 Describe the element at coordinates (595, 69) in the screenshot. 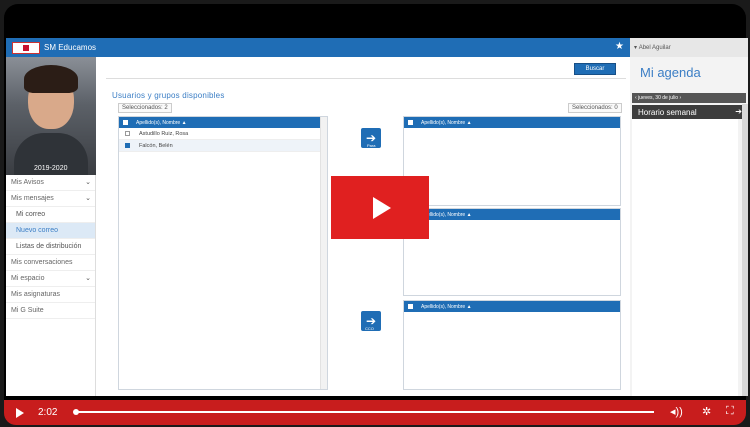

I see `search-button: Buscar` at that location.